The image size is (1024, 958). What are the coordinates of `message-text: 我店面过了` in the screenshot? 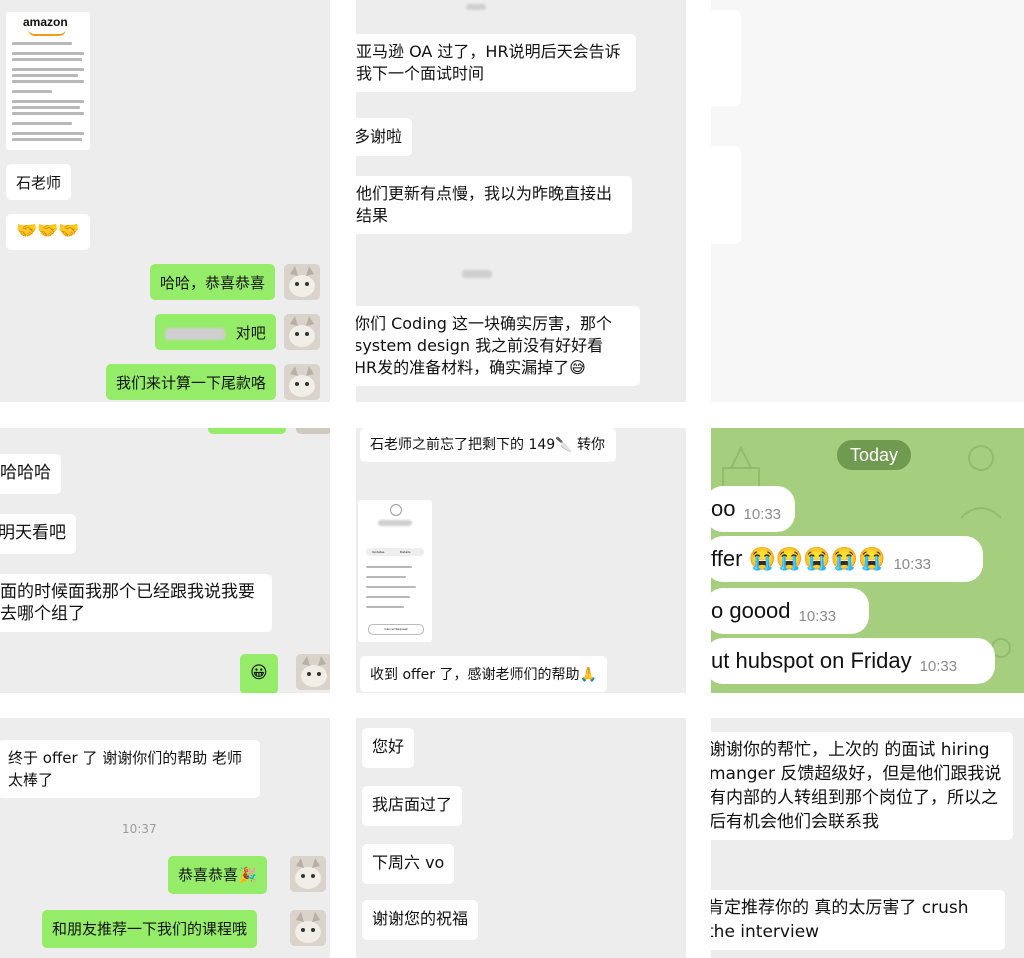 It's located at (412, 804).